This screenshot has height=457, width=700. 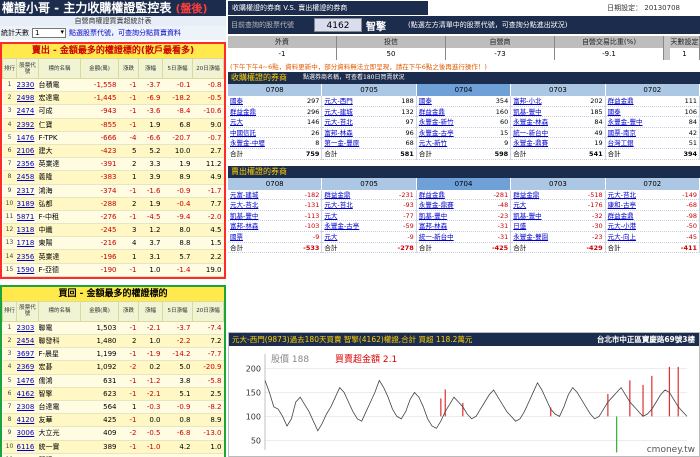 What do you see at coordinates (450, 143) in the screenshot?
I see `broker-name-link: 元大-新竹` at bounding box center [450, 143].